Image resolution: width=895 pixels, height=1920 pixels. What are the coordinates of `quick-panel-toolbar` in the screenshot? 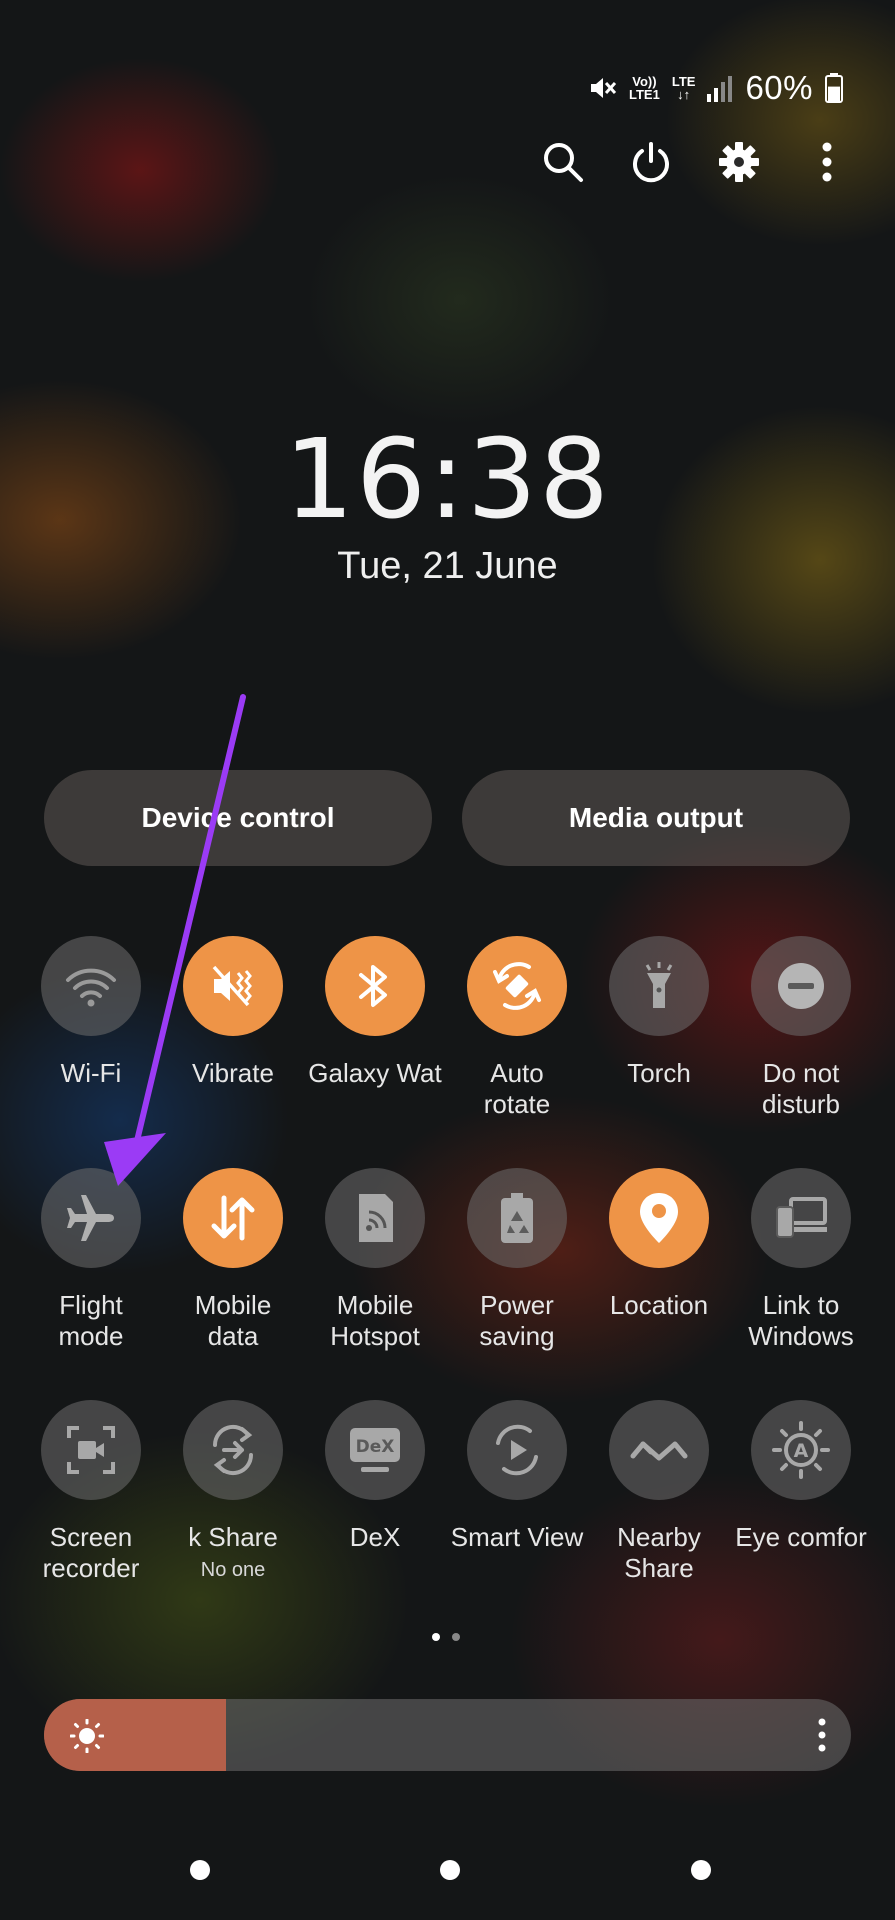 It's located at (695, 162).